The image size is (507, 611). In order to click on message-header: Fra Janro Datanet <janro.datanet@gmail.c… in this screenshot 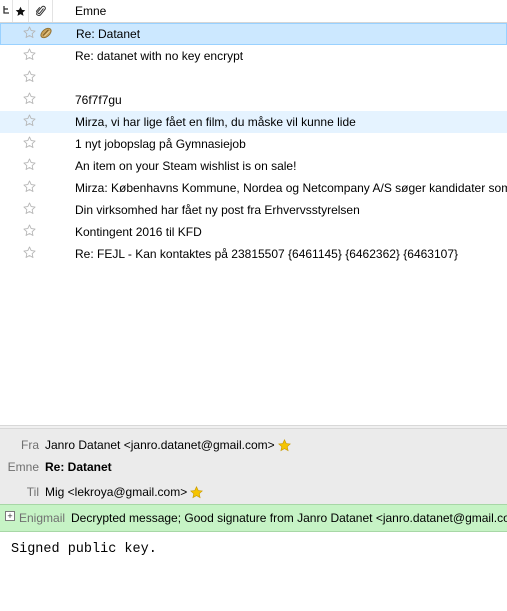, I will do `click(253, 466)`.